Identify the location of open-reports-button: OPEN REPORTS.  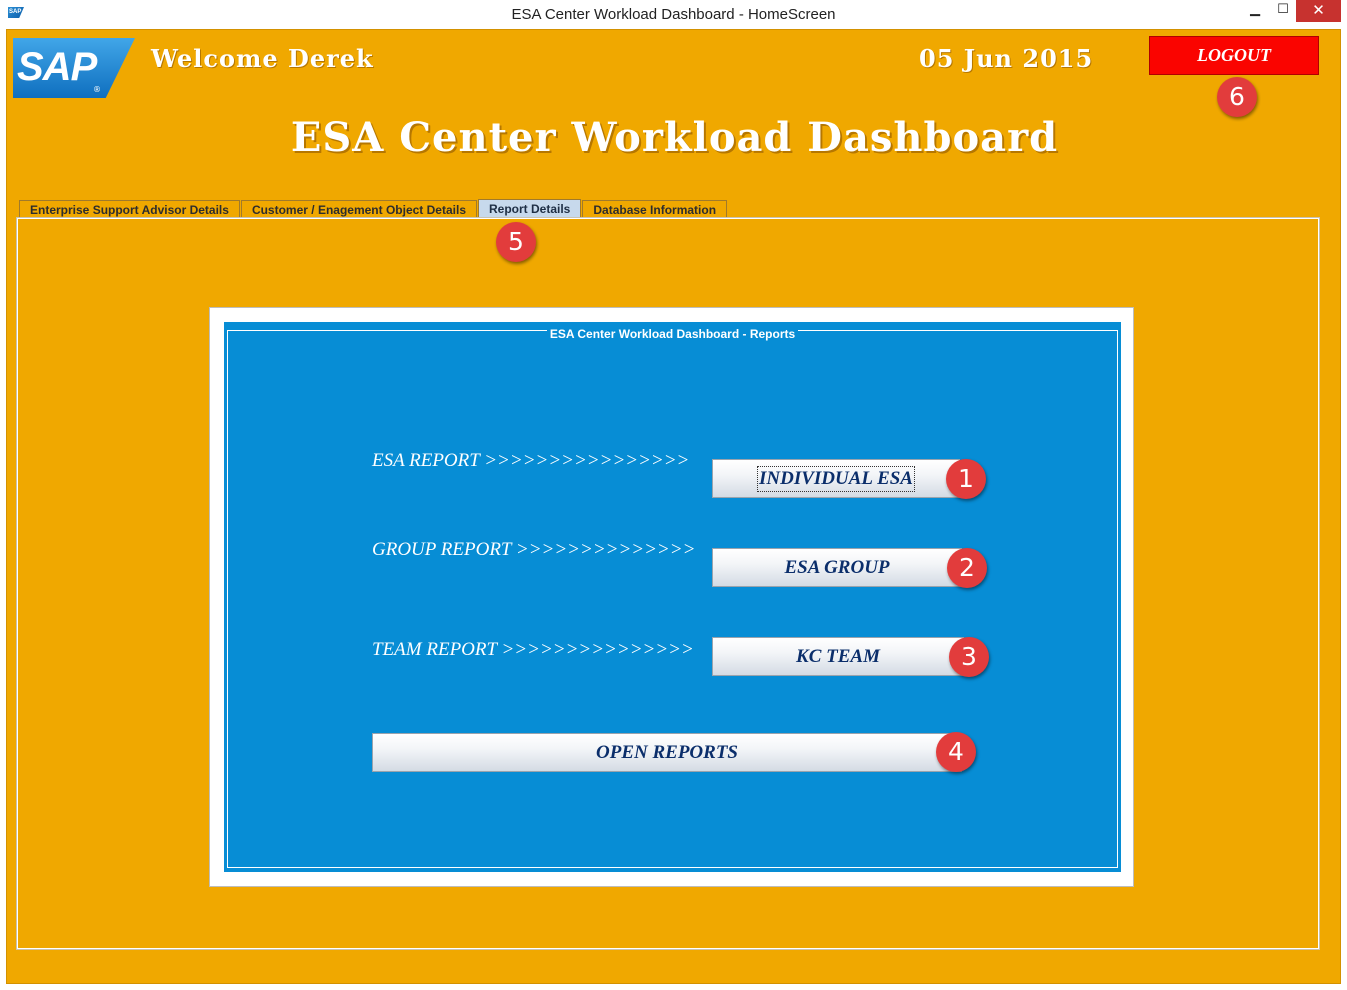
(667, 752).